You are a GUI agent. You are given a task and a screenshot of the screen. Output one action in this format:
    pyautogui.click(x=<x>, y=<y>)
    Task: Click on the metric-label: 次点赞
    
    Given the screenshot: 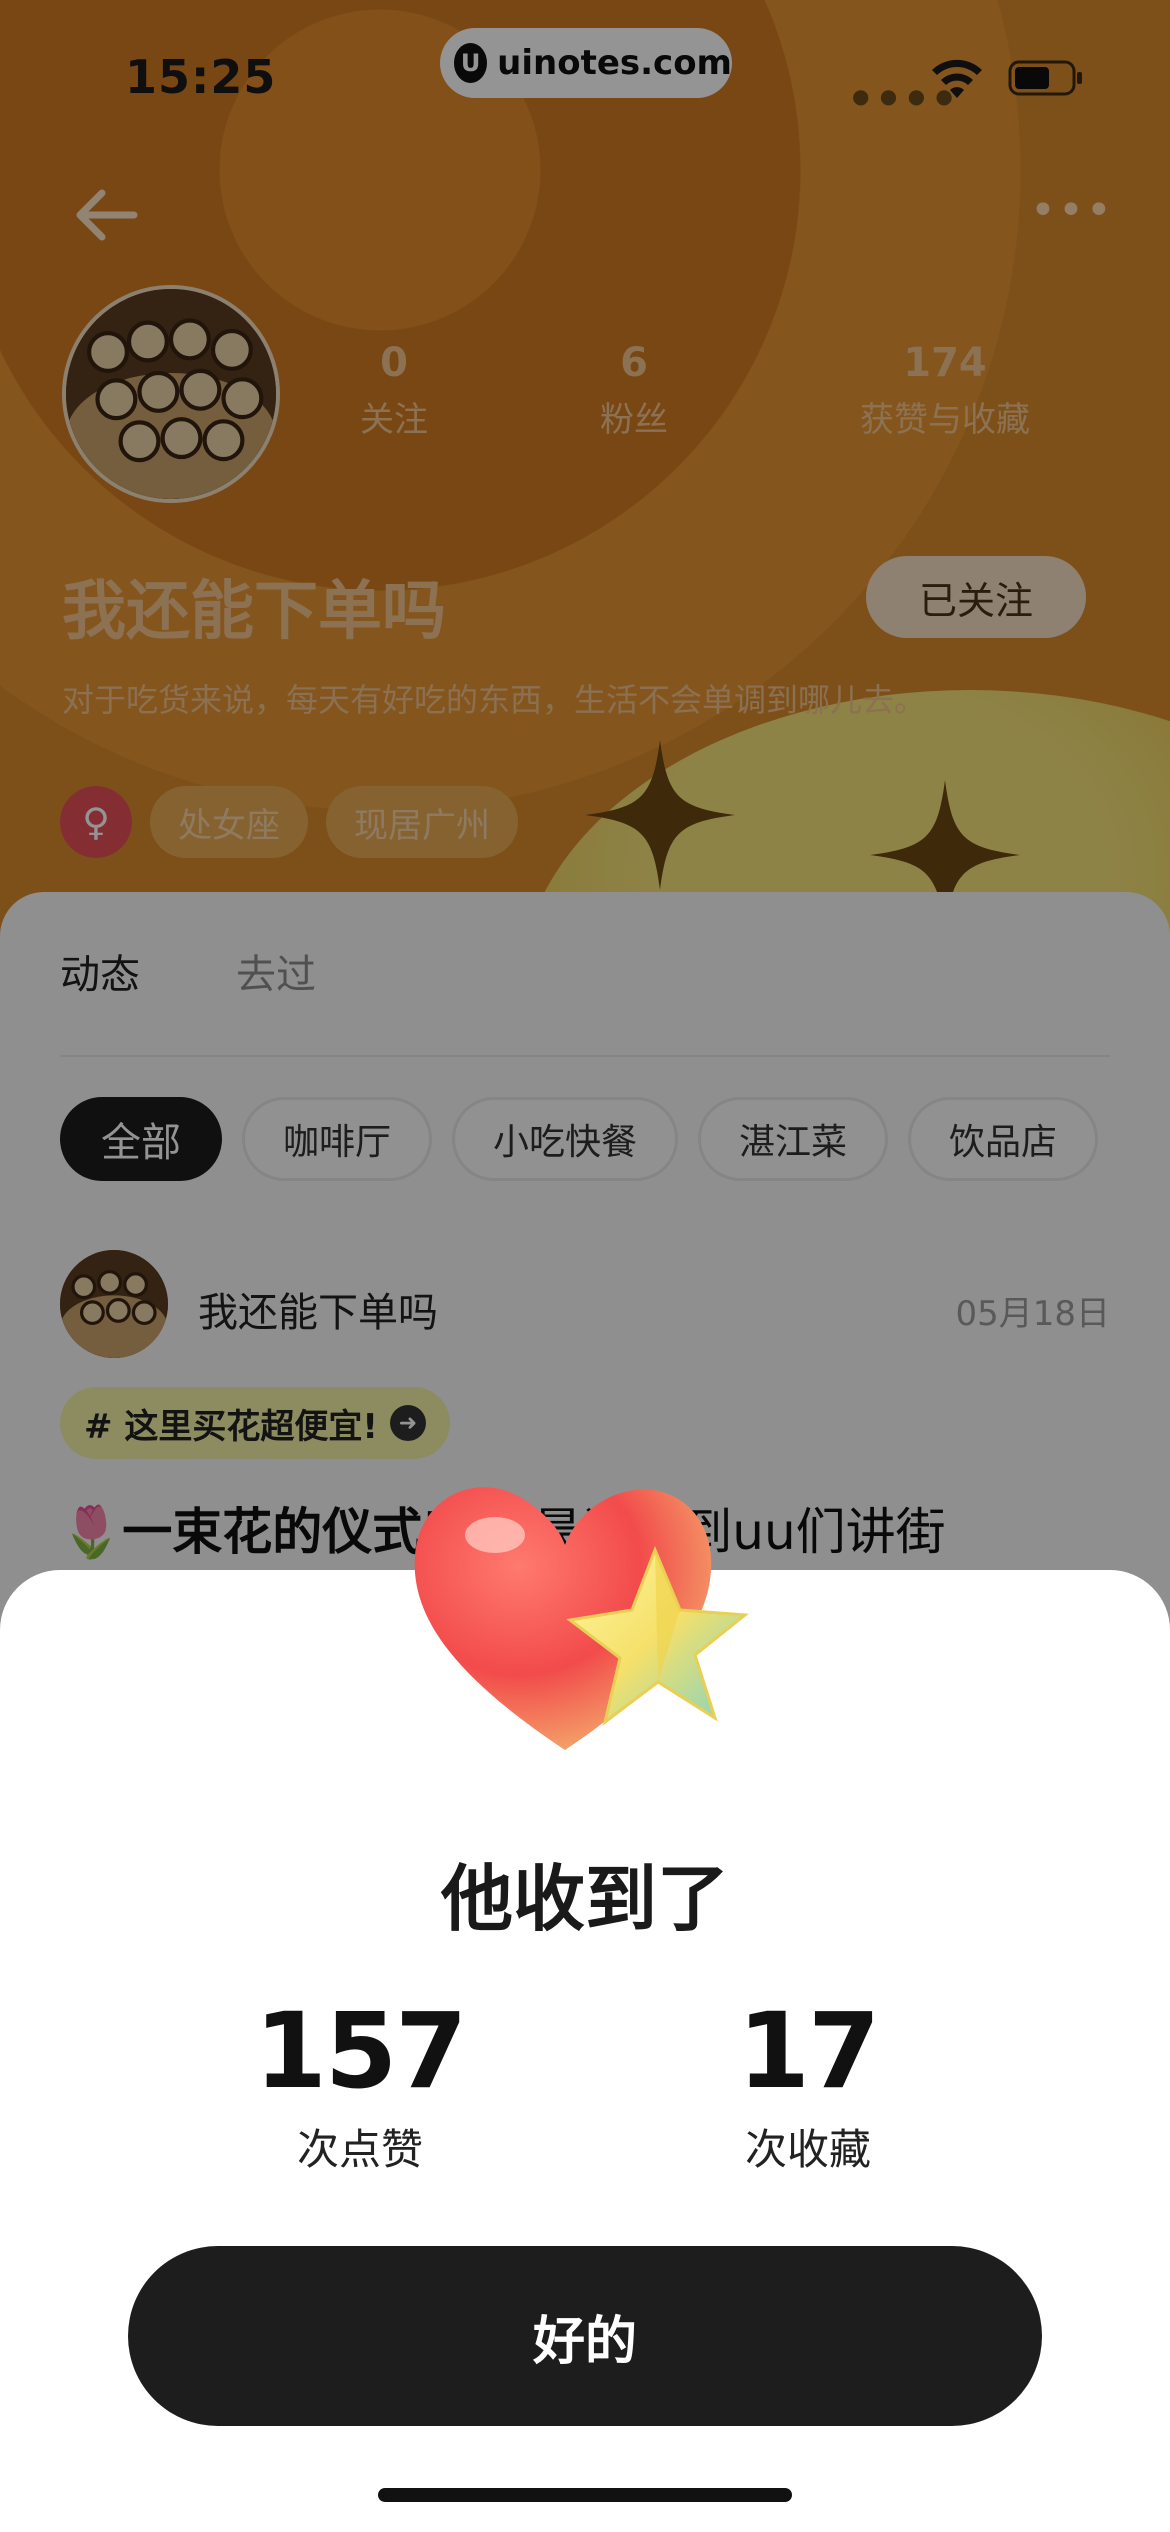 What is the action you would take?
    pyautogui.click(x=359, y=2149)
    